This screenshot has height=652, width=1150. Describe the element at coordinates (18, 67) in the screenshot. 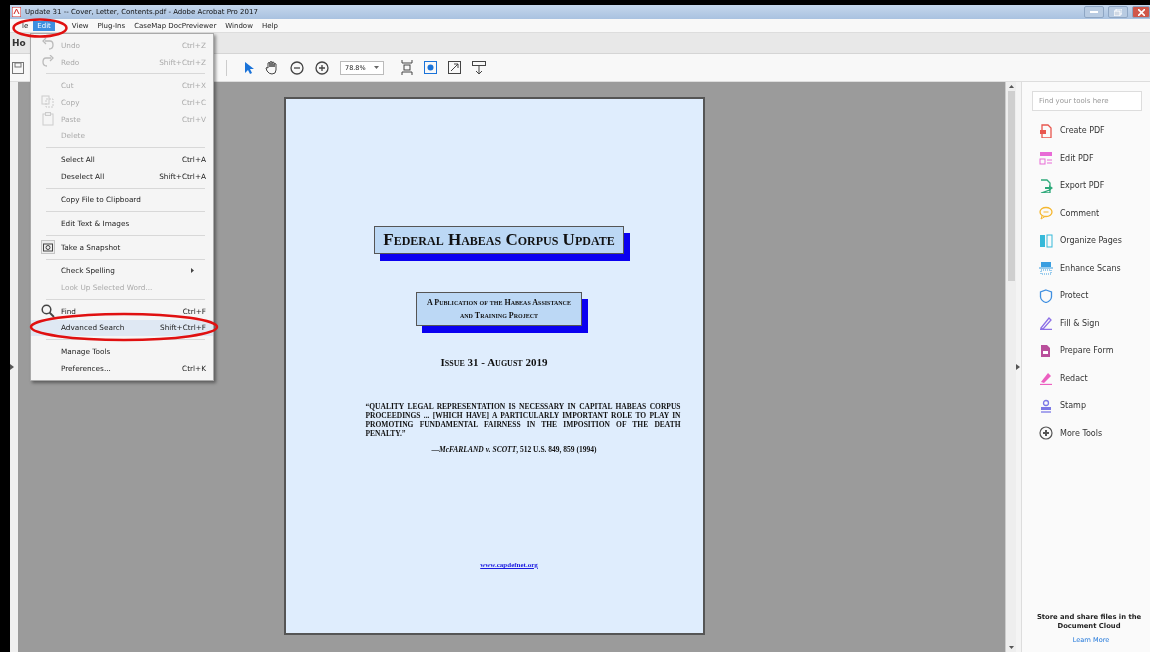

I see `save-icon` at that location.